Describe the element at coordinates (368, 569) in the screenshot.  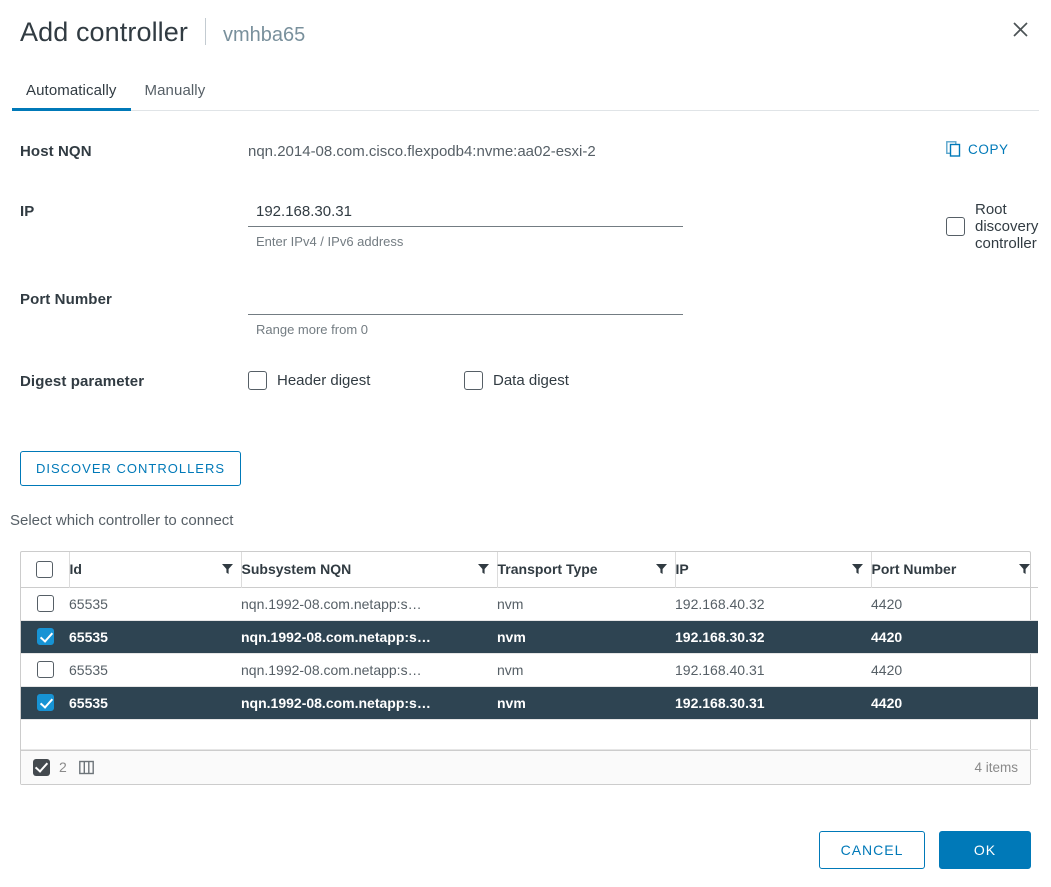
I see `column-header-subsystem-nqn: Subsystem NQN` at that location.